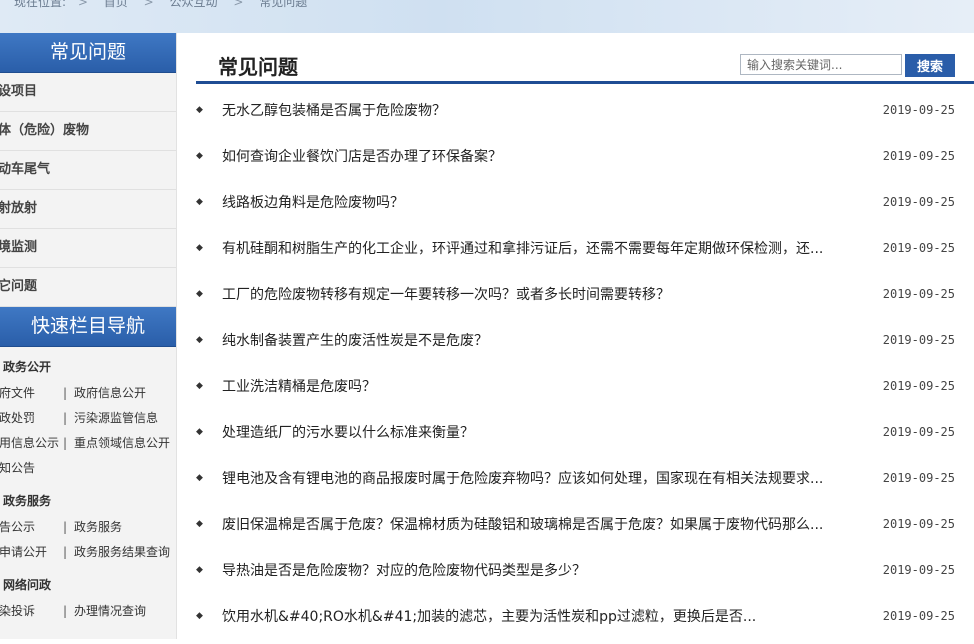  Describe the element at coordinates (362, 156) in the screenshot. I see `faq-question-link: 如何查询企业餐饮门店是否办理了环保备案？` at that location.